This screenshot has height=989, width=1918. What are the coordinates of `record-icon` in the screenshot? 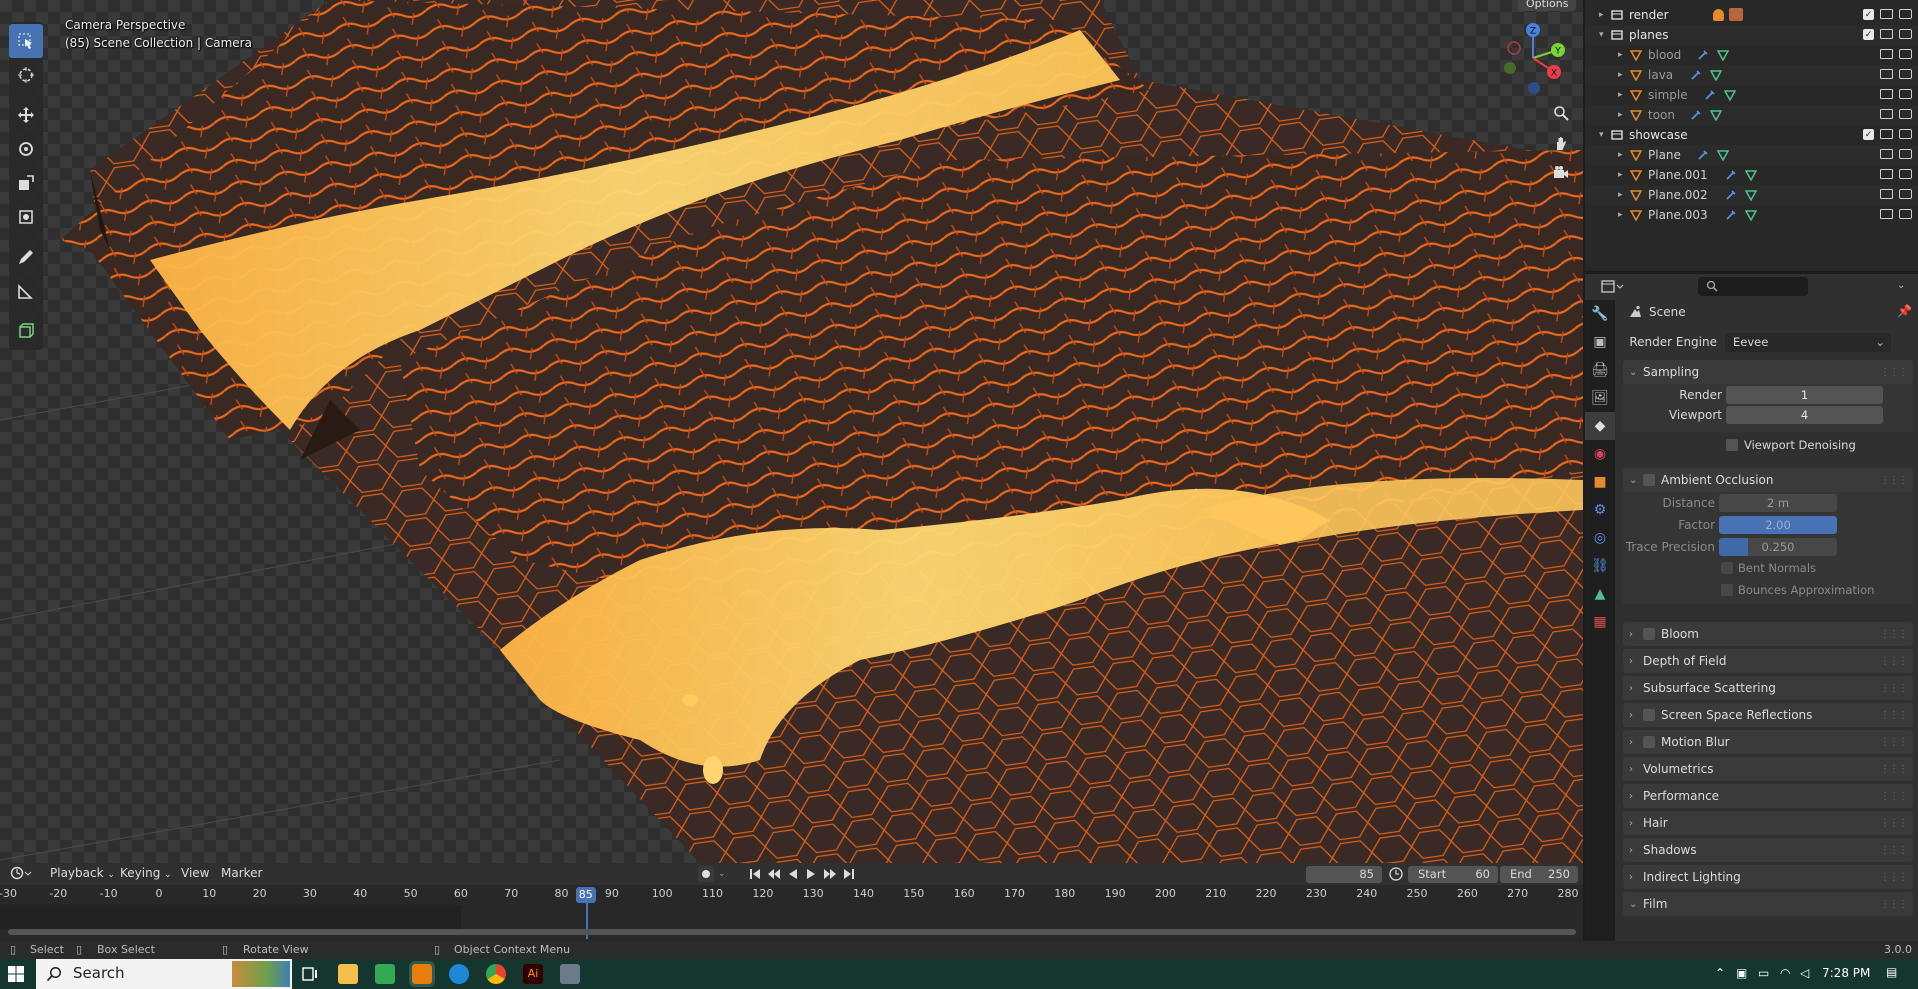 It's located at (706, 874).